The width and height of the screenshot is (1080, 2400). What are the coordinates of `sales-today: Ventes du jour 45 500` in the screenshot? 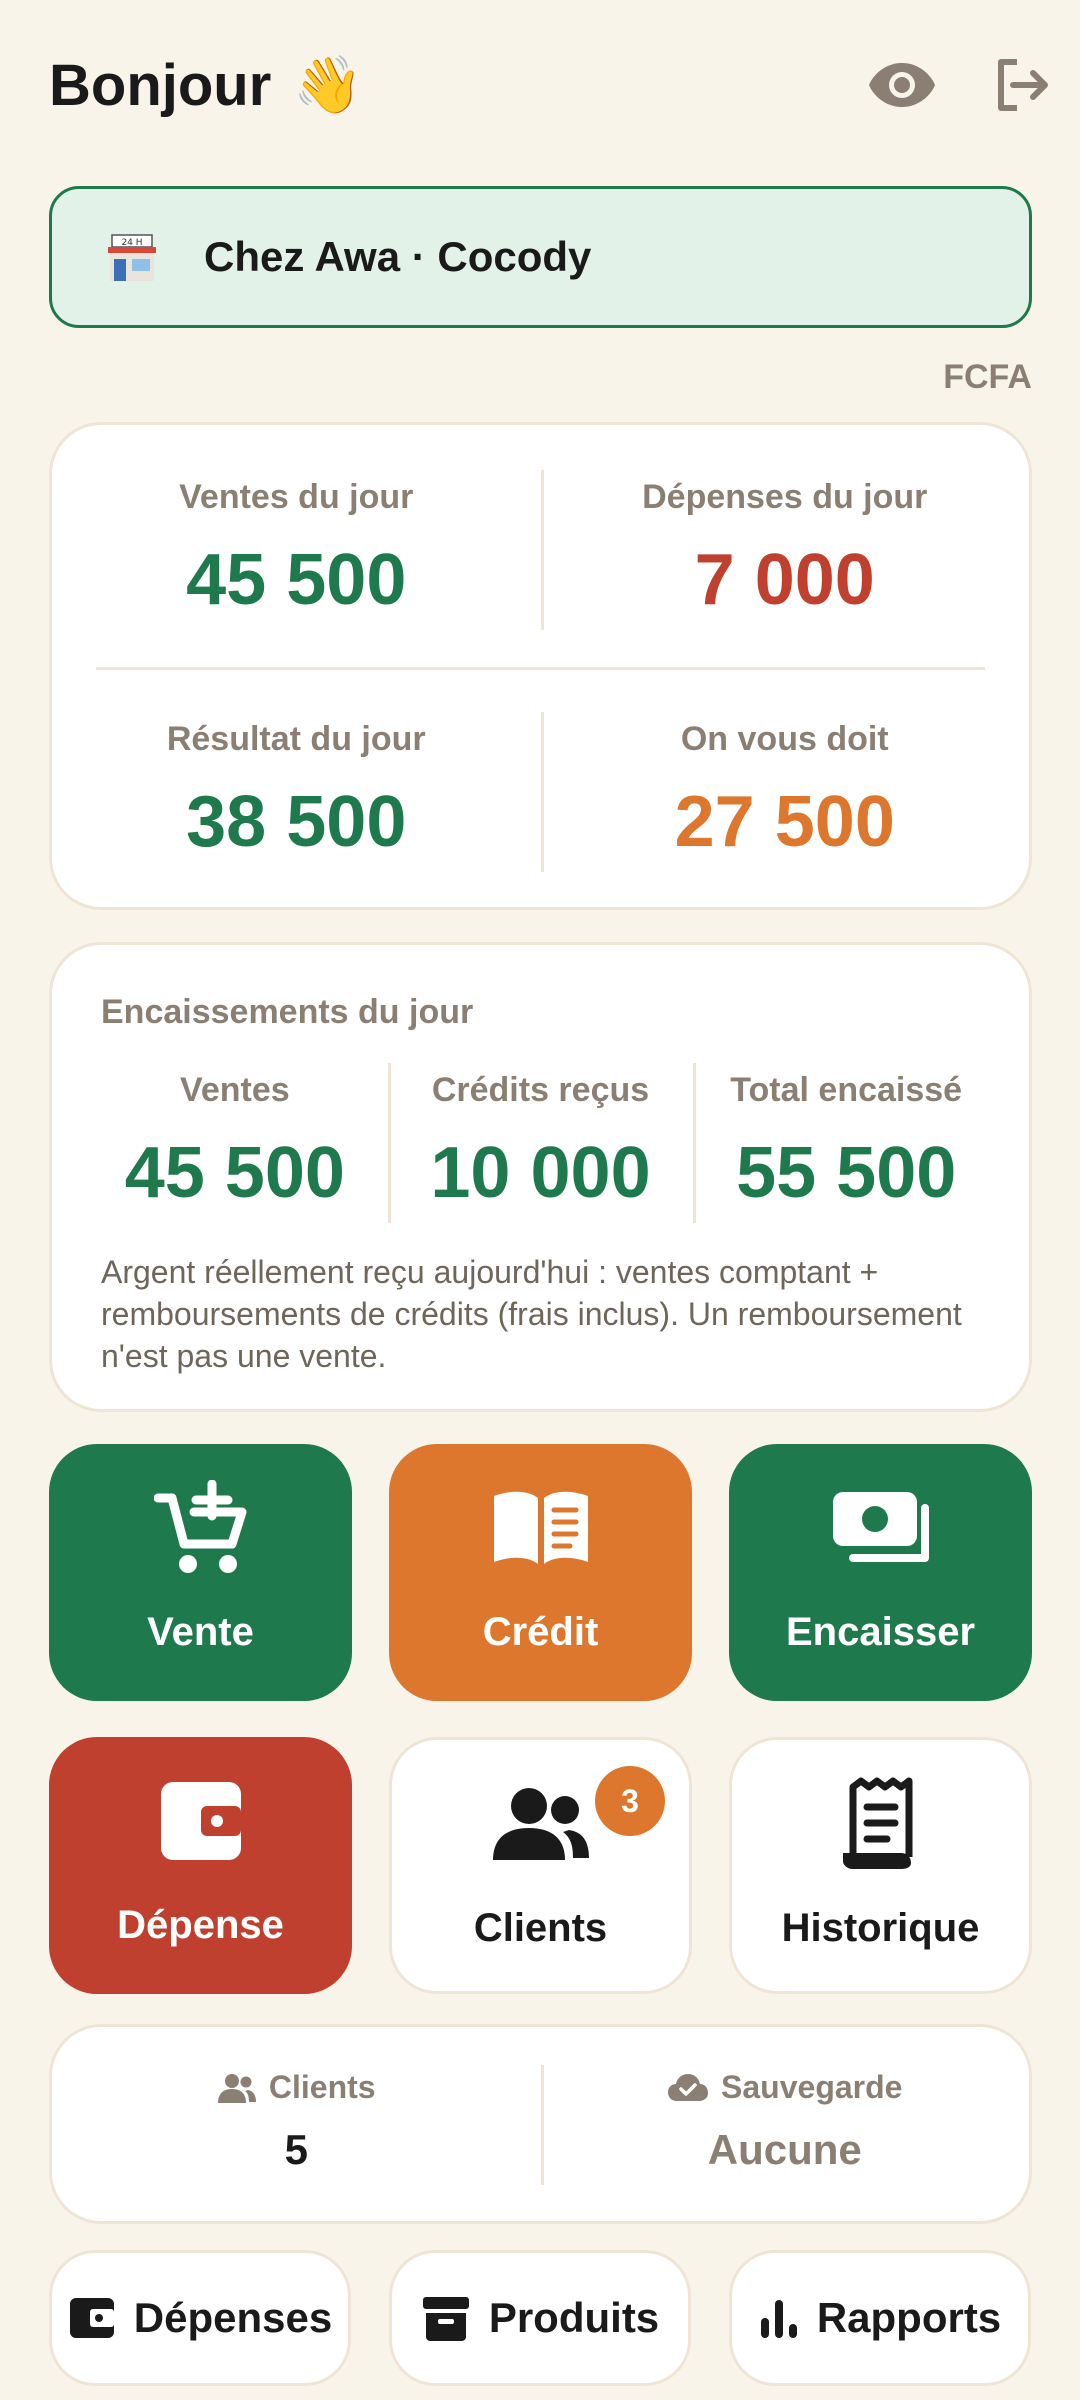 It's located at (296, 550).